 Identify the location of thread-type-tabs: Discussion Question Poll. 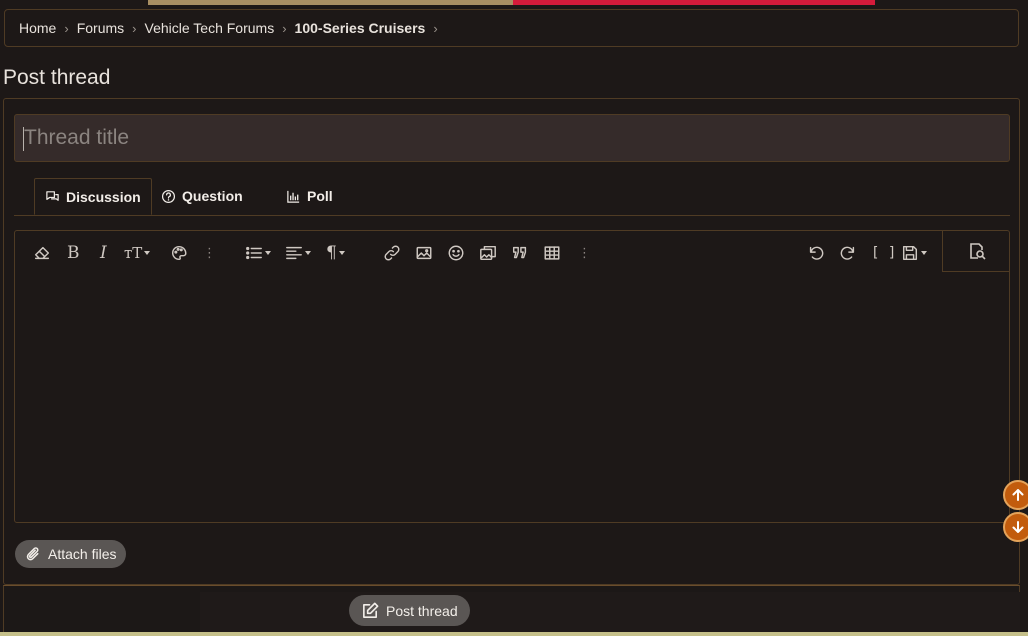
(512, 197).